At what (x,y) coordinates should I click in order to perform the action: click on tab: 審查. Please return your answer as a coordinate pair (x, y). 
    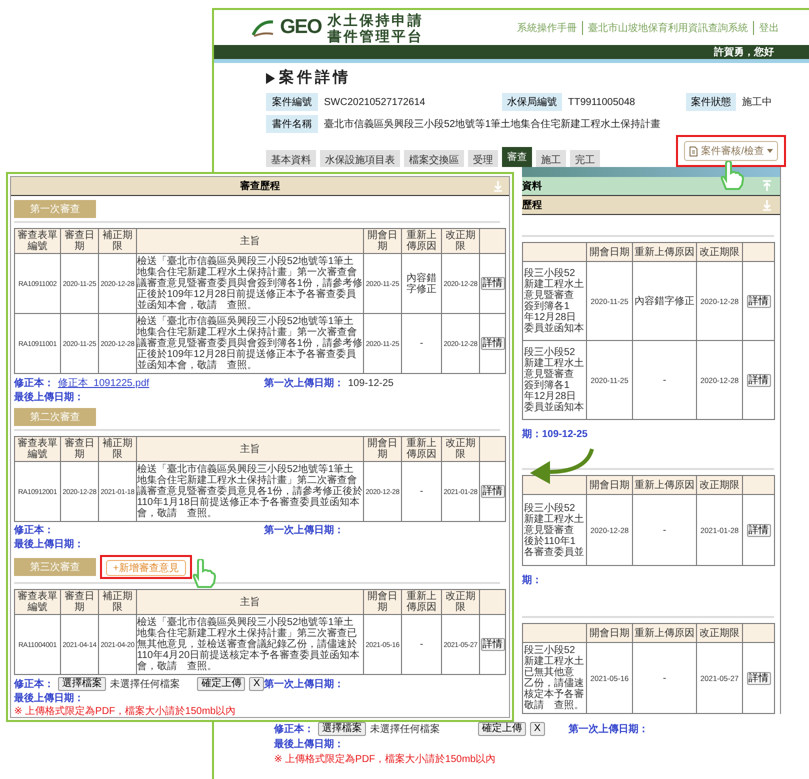
    Looking at the image, I should click on (517, 157).